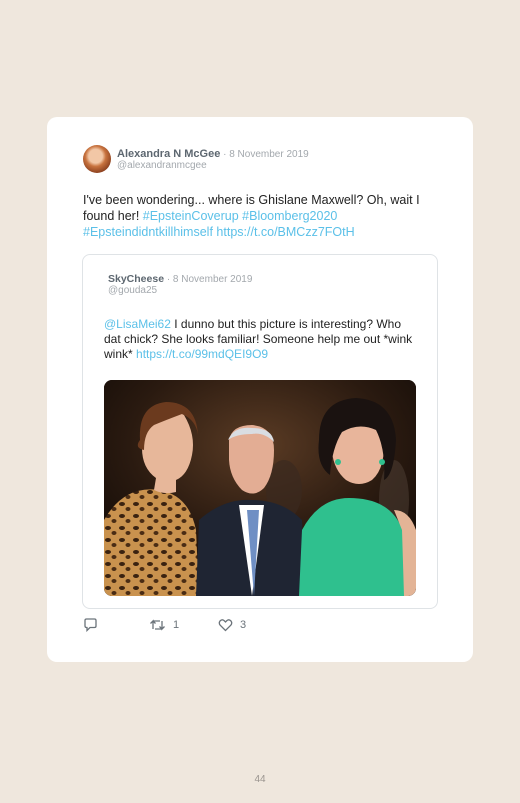  Describe the element at coordinates (168, 154) in the screenshot. I see `author-name: Alexandra N McGee` at that location.